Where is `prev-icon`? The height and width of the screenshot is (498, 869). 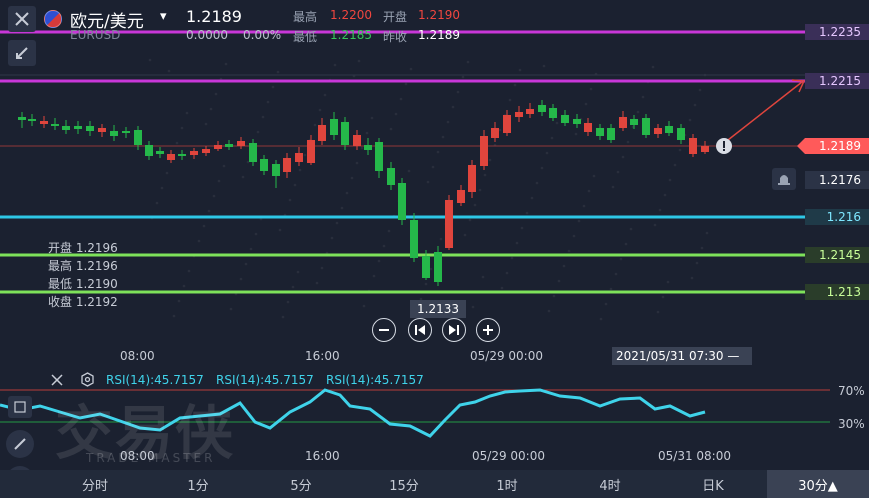
prev-icon is located at coordinates (420, 330).